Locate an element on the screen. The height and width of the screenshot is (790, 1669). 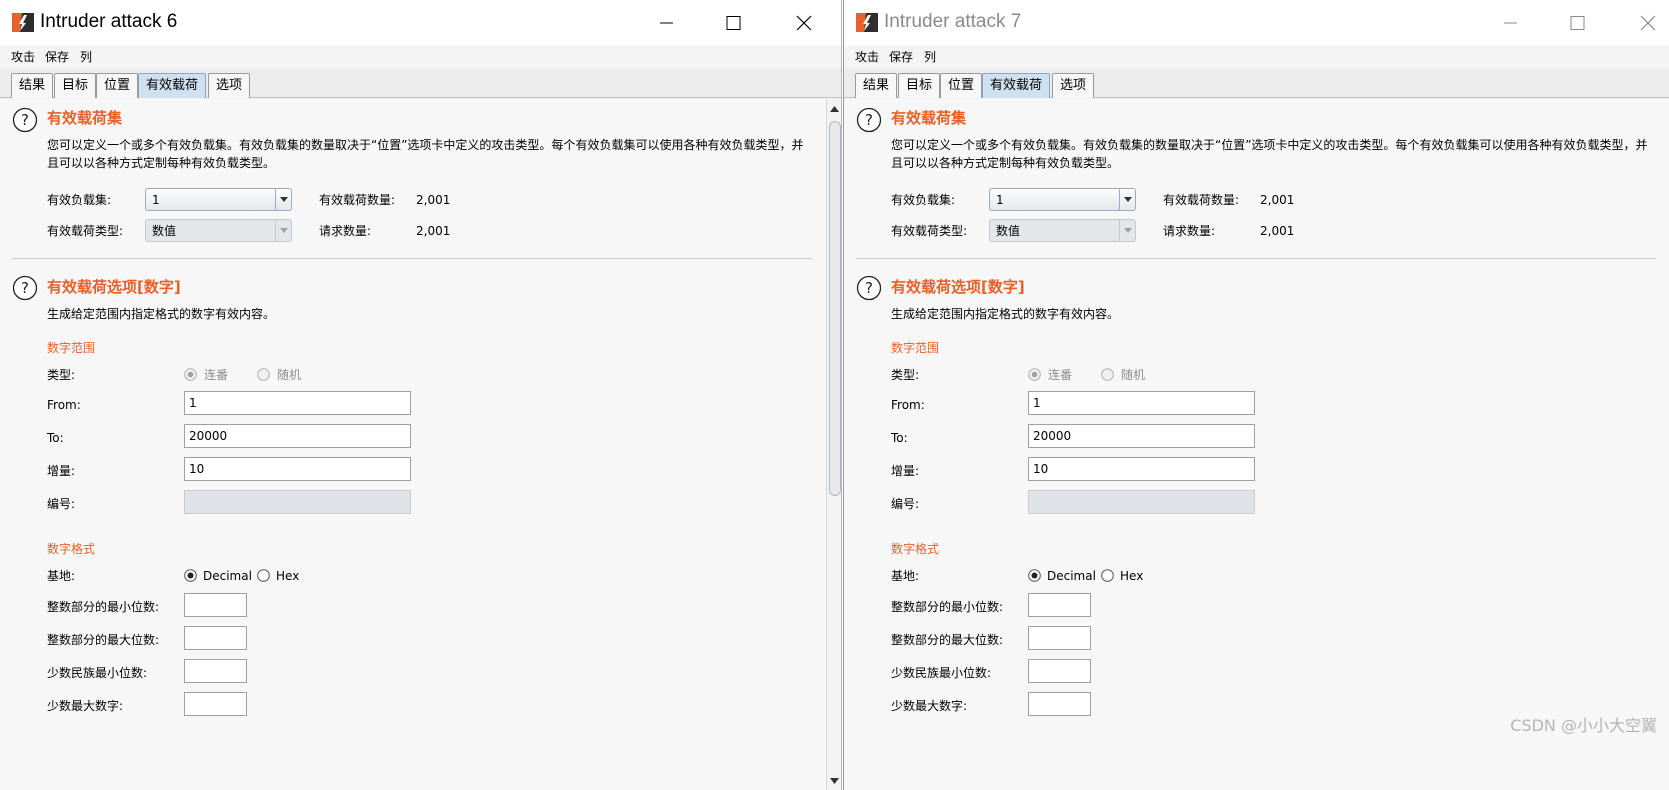
maximize-icon is located at coordinates (733, 23).